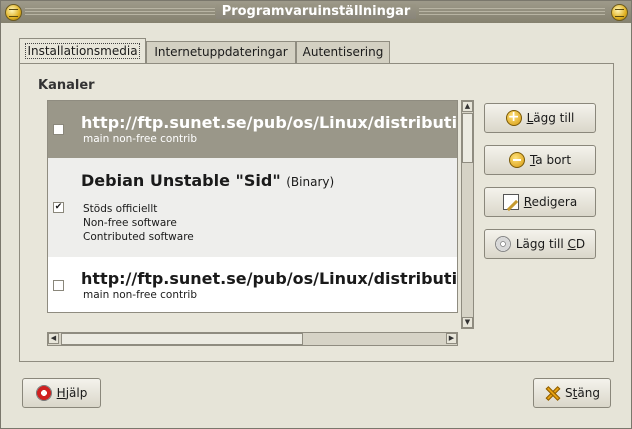  Describe the element at coordinates (221, 52) in the screenshot. I see `tab-internetuppdateringar: Internetuppdateringar` at that location.